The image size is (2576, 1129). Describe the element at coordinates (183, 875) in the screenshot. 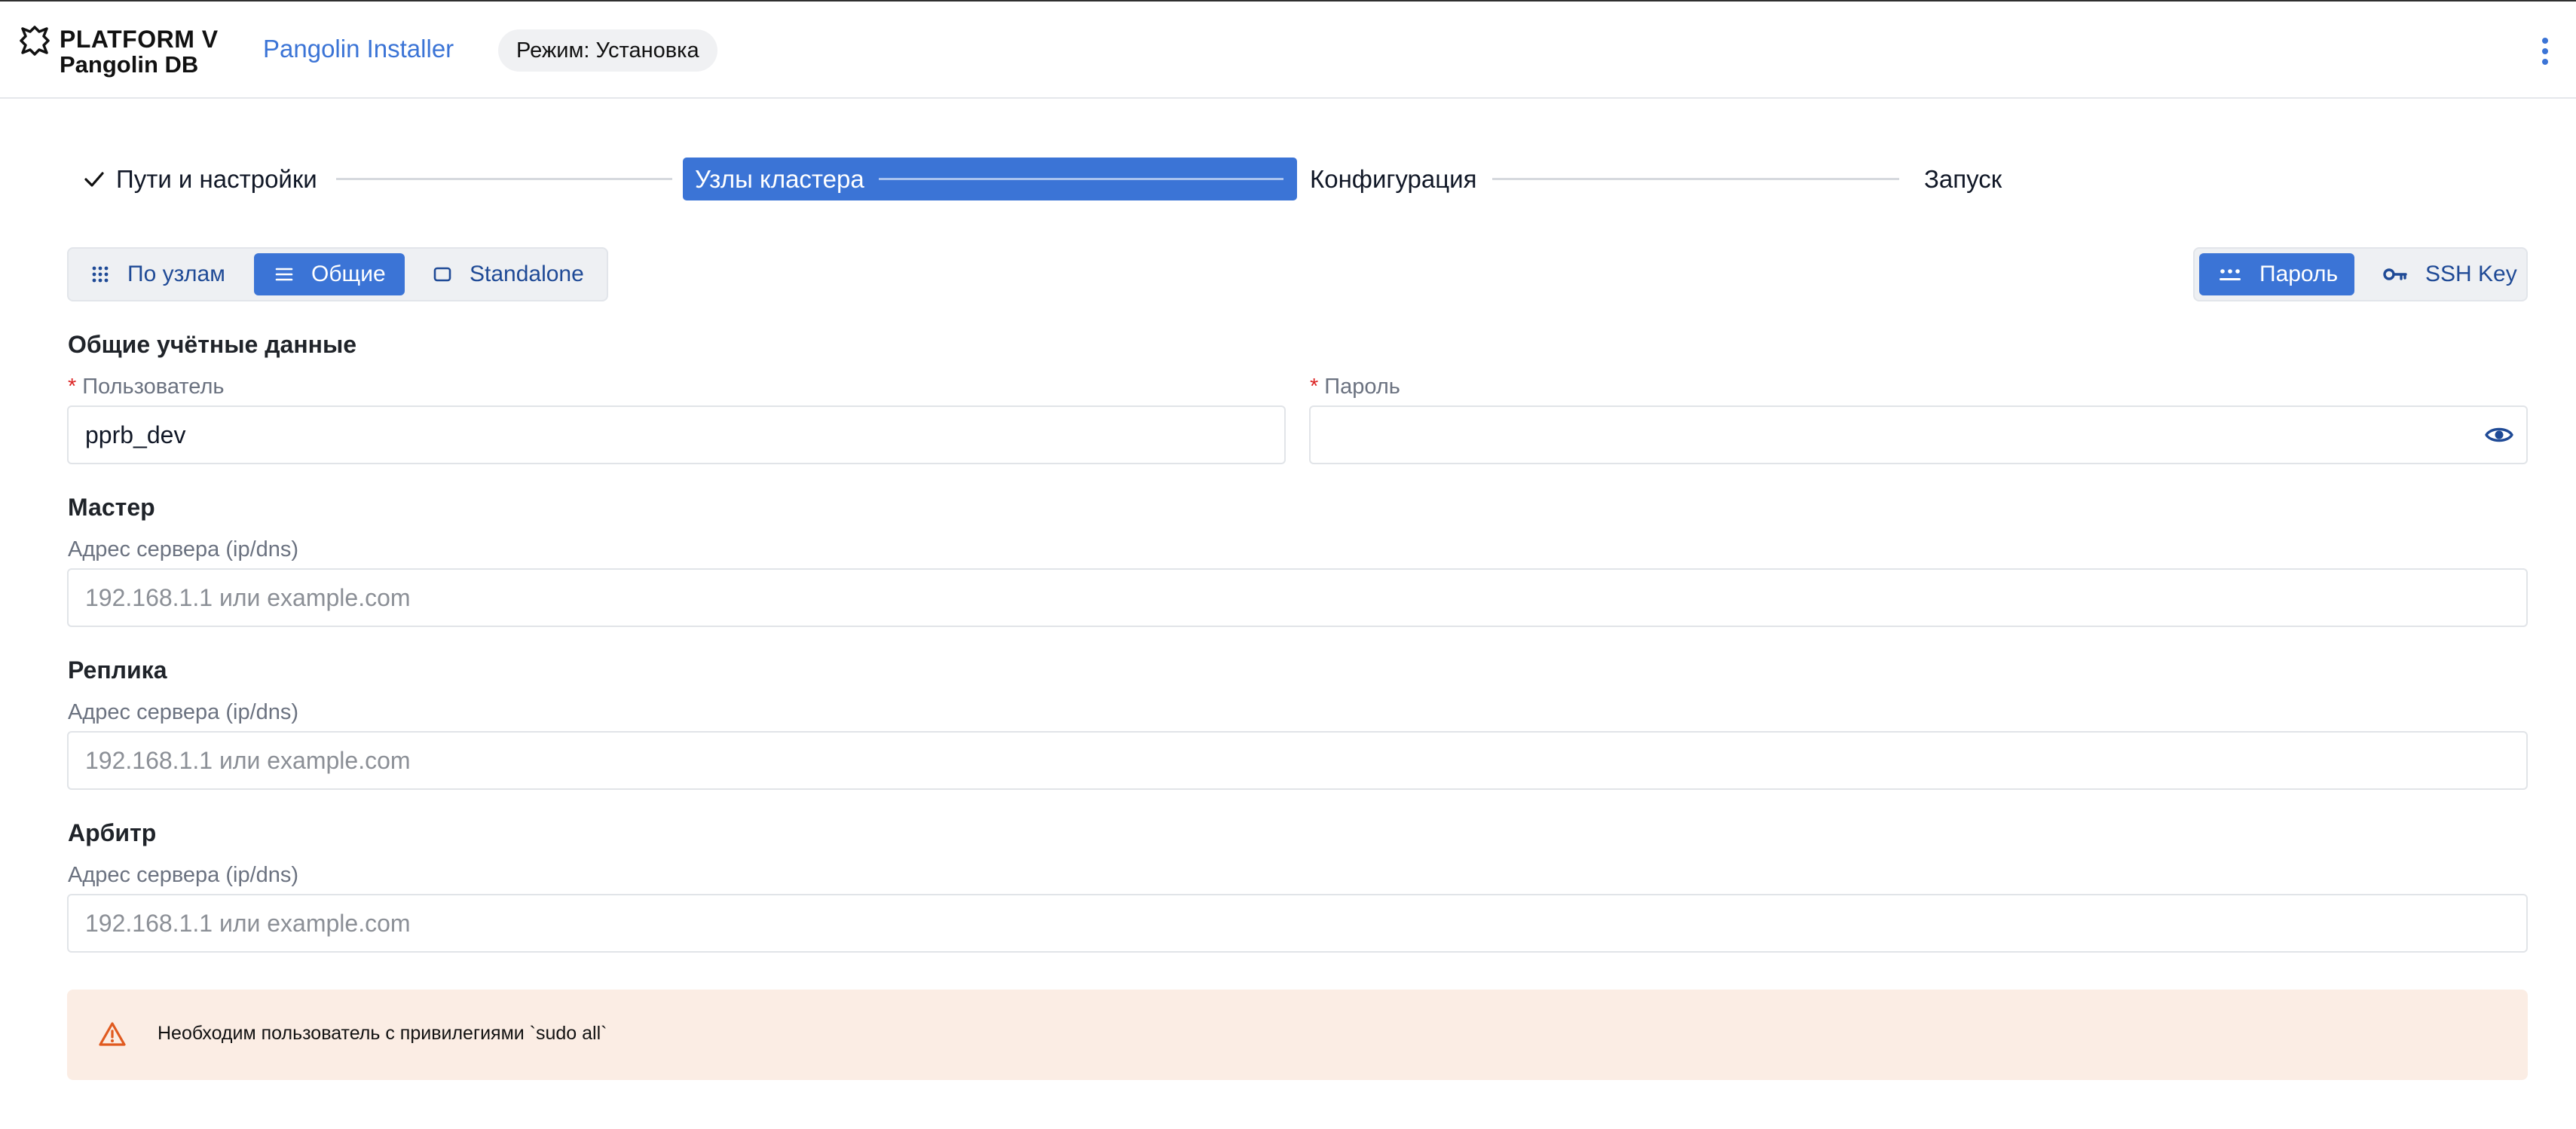

I see `arbiter-address-label: Адрес сервера (ip/dns)` at that location.